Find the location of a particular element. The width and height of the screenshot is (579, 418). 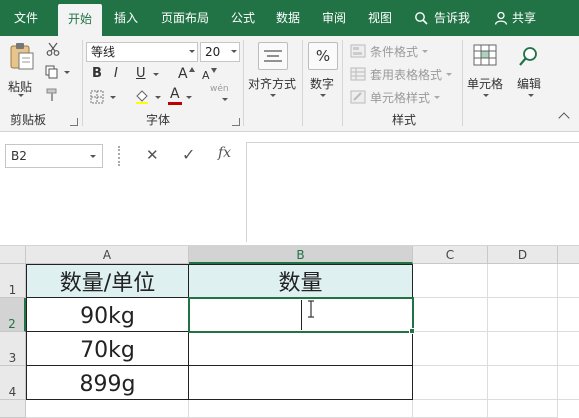

row-header-3: 3 is located at coordinates (13, 349).